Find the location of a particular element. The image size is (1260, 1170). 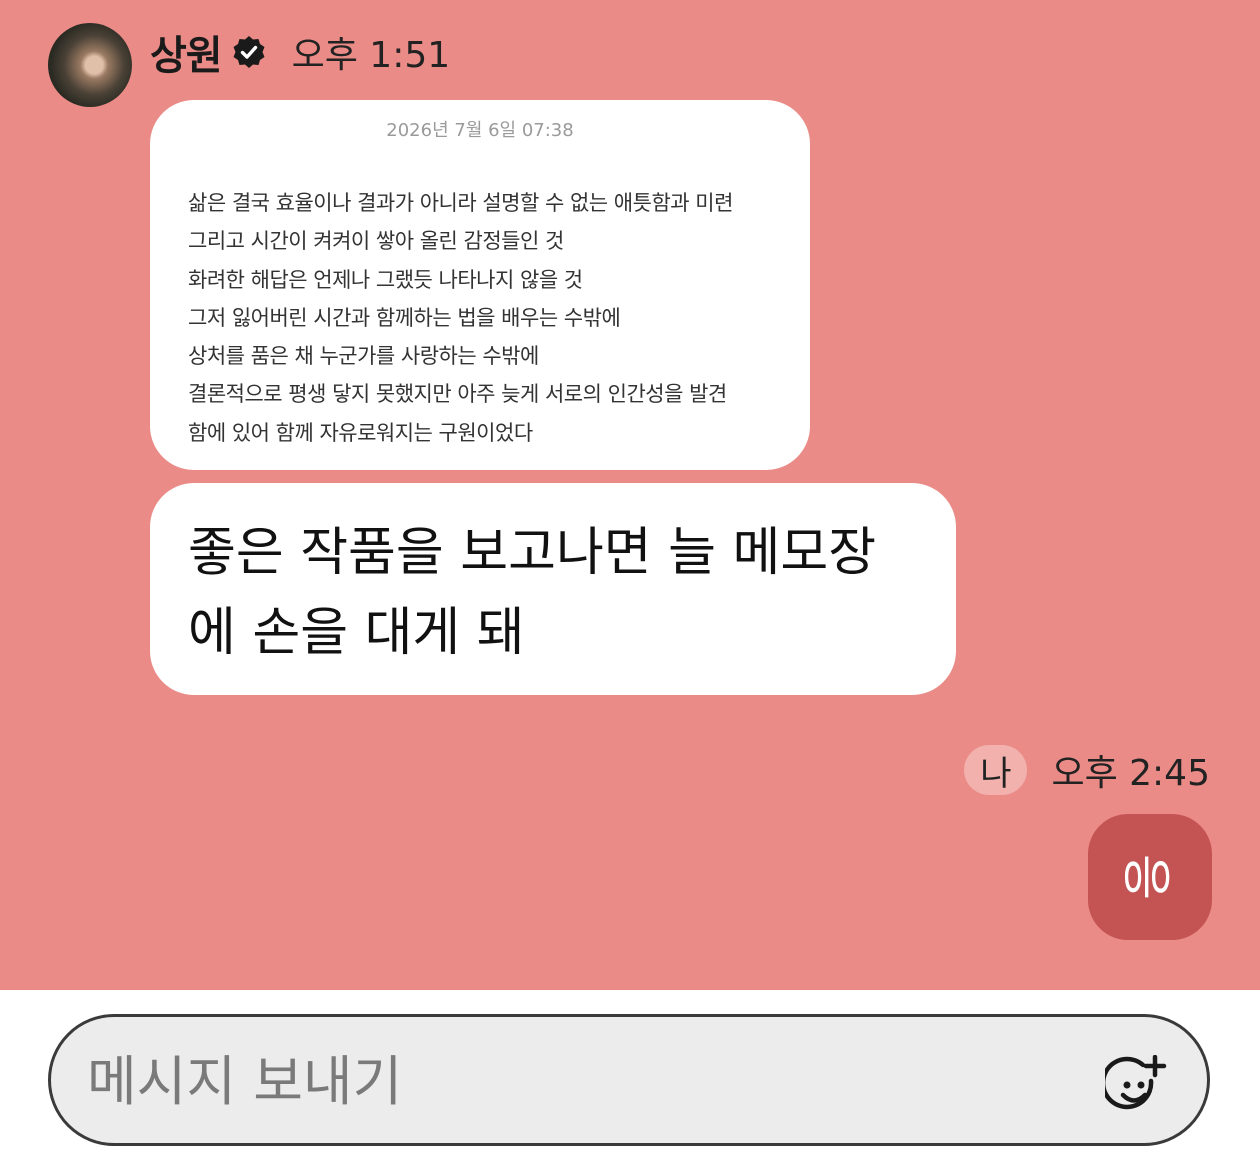

message-line: 좋은 작품을 보고나면 늘 메모장 is located at coordinates (532, 553).